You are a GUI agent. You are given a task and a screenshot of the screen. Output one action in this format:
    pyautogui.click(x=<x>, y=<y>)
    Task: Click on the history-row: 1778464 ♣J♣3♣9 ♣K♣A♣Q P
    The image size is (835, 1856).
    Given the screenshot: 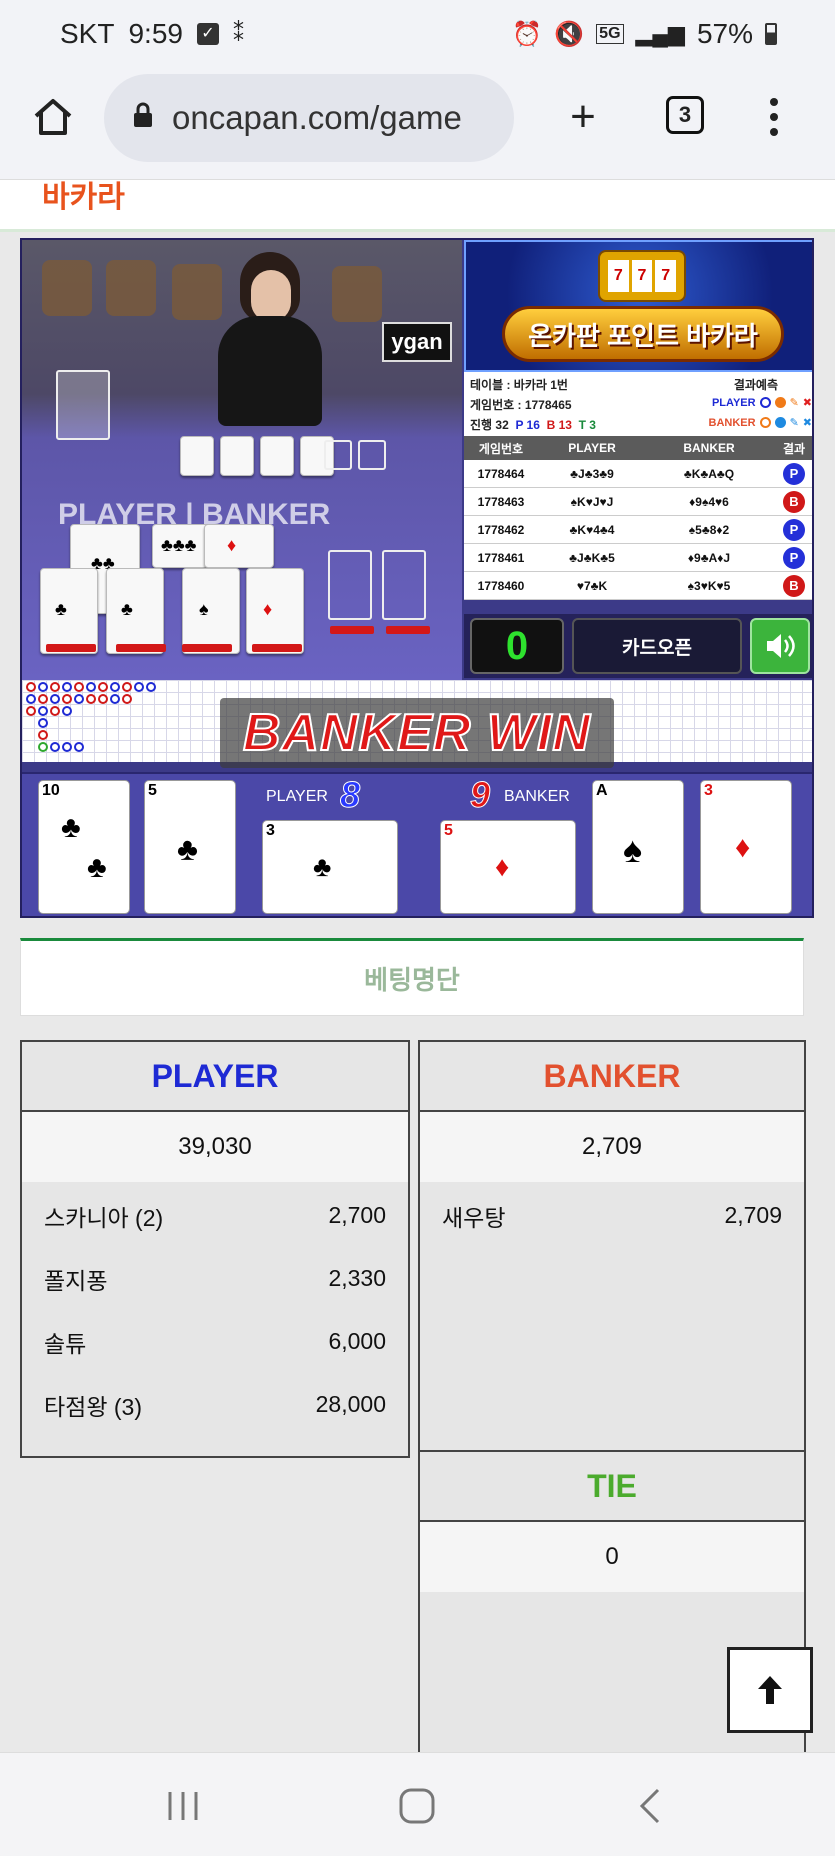 What is the action you would take?
    pyautogui.click(x=638, y=474)
    